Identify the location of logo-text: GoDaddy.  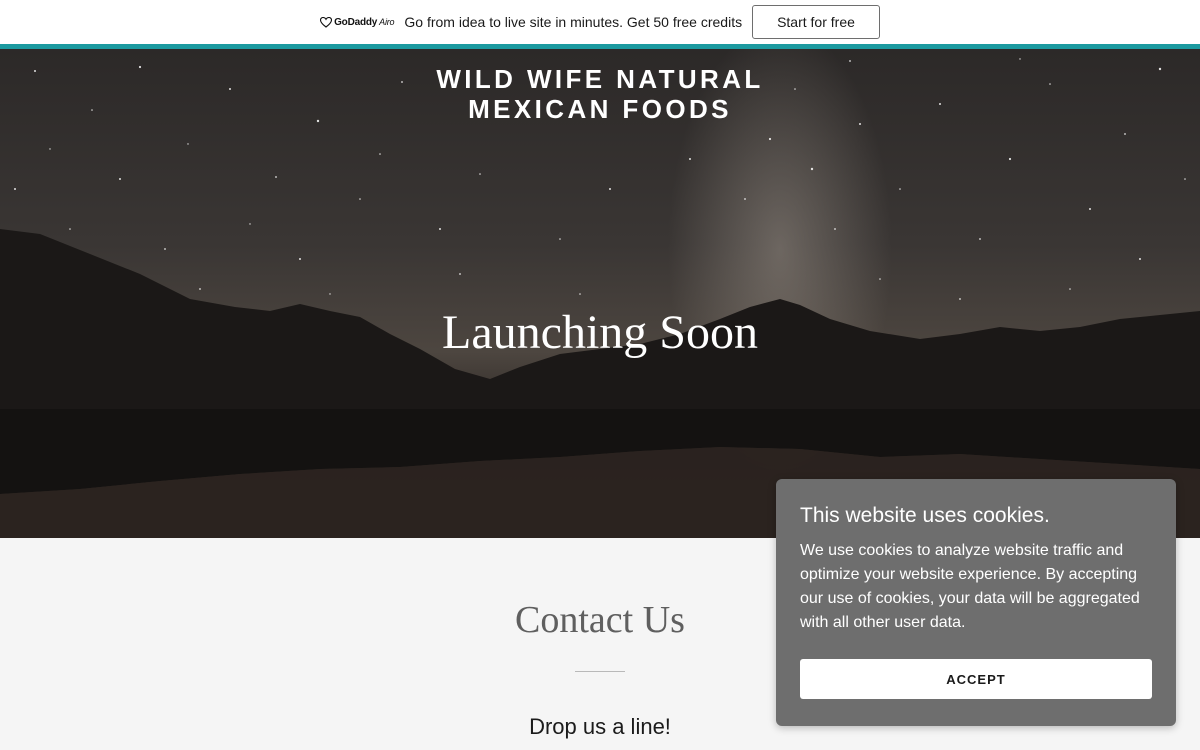
(356, 22).